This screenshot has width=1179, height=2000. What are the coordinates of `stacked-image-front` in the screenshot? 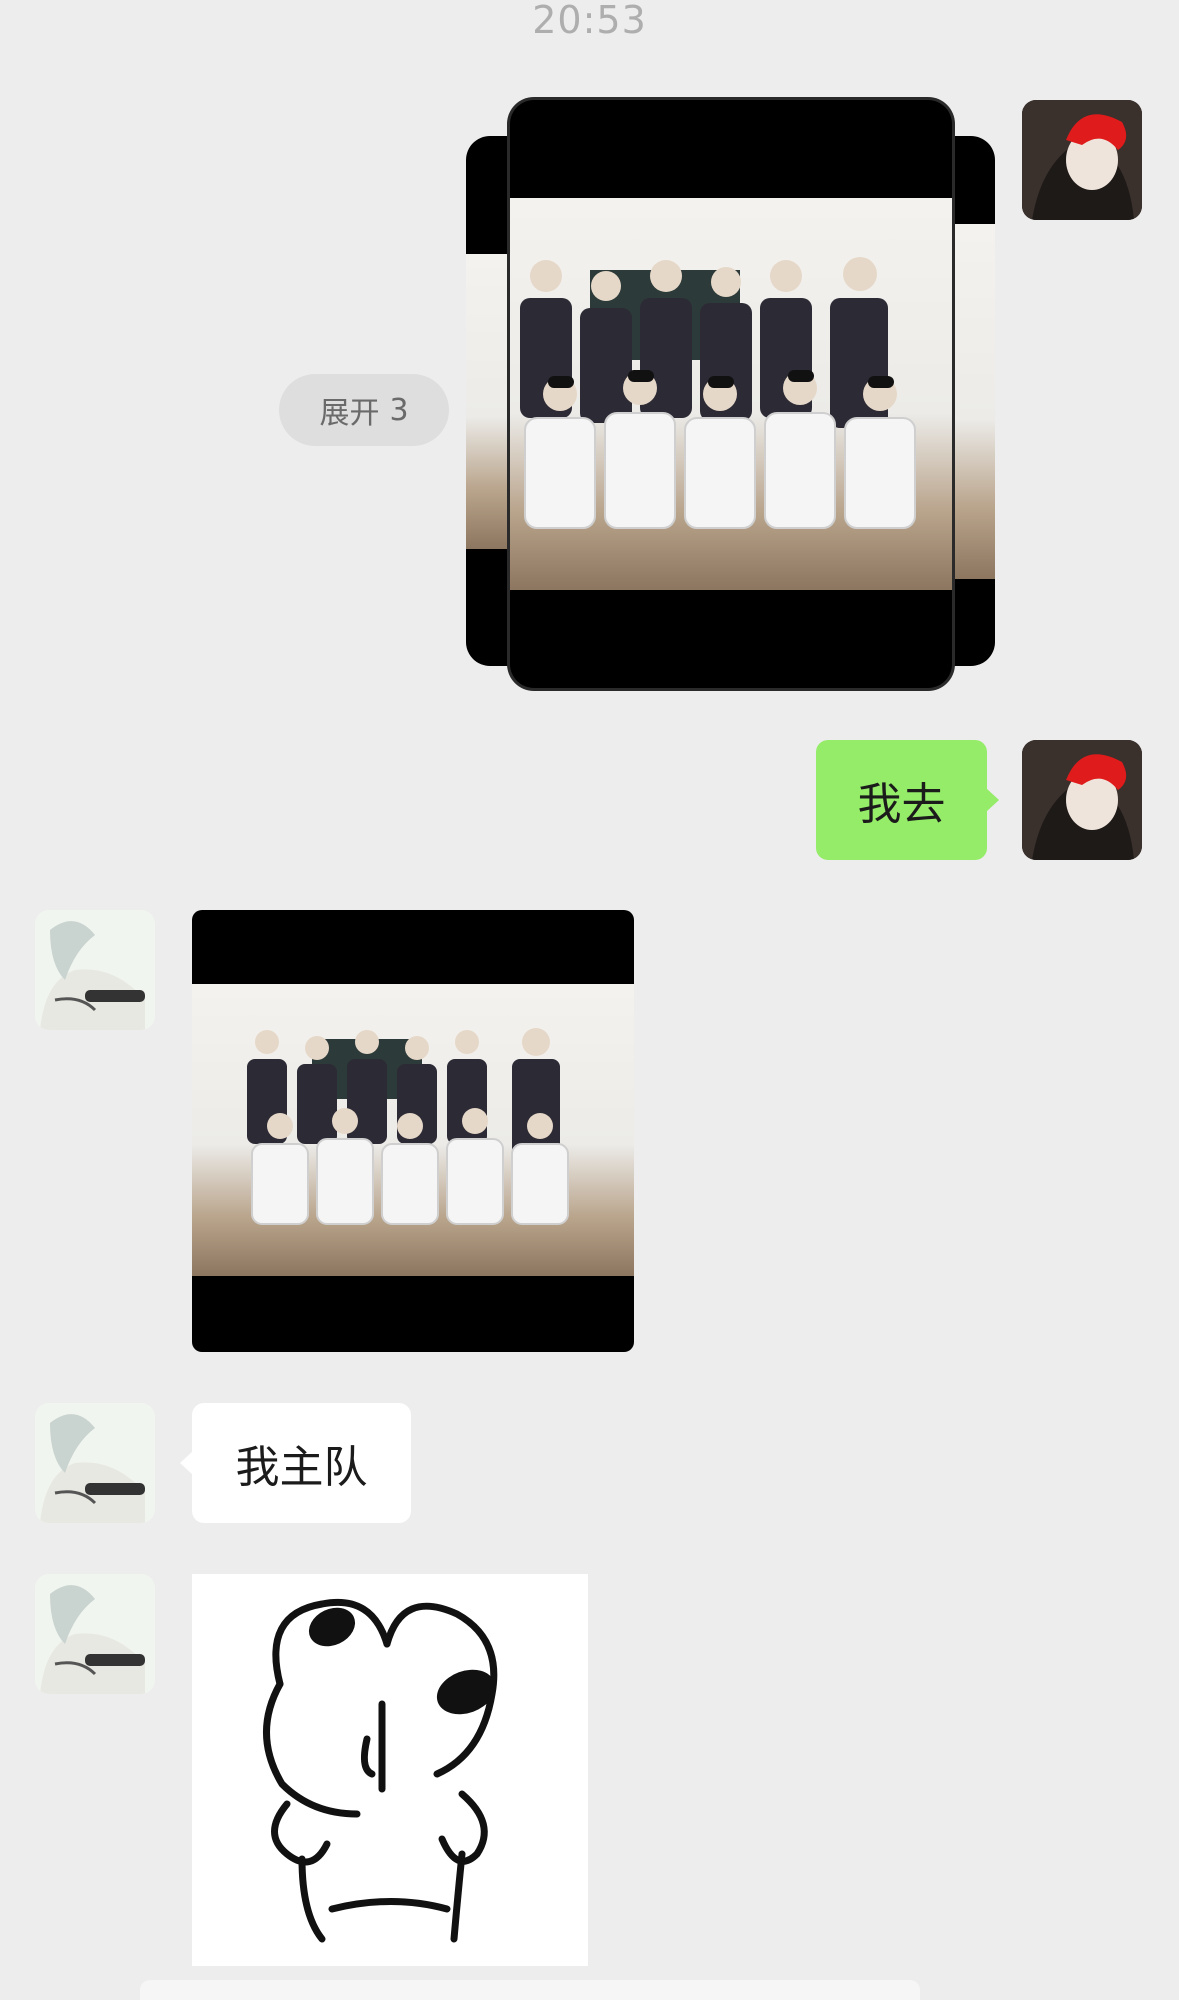 It's located at (731, 394).